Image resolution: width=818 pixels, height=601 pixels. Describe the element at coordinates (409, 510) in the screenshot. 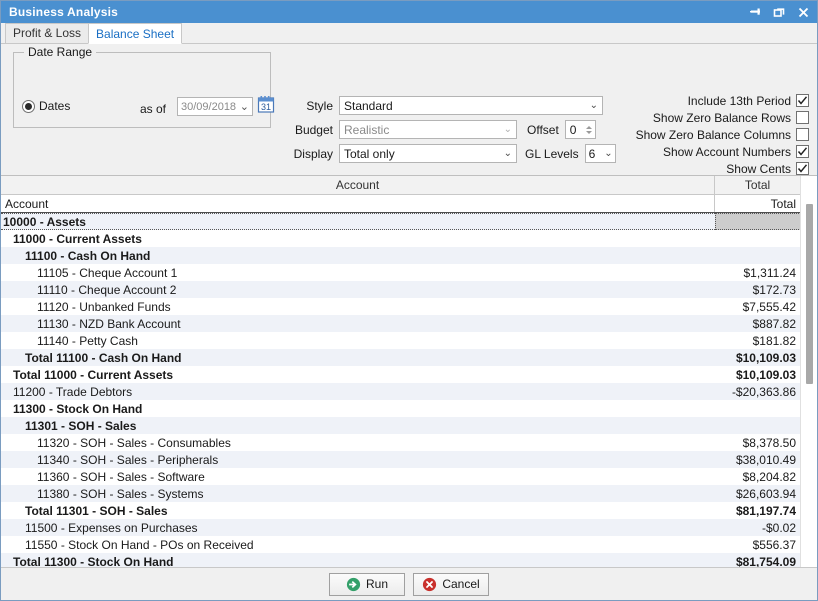

I see `table-row: Total 11301 - SOH - Sales $81,197.74` at that location.